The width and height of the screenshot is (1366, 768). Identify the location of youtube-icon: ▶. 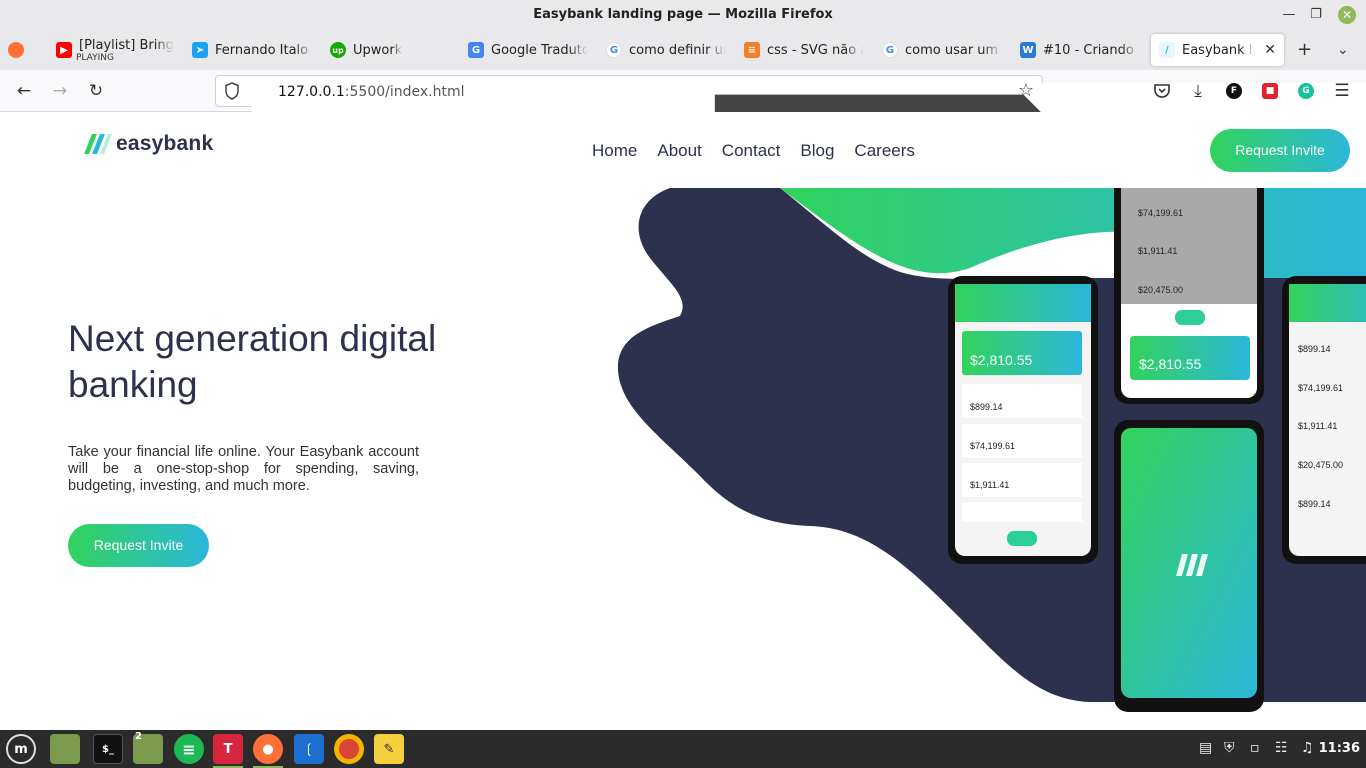
(64, 50).